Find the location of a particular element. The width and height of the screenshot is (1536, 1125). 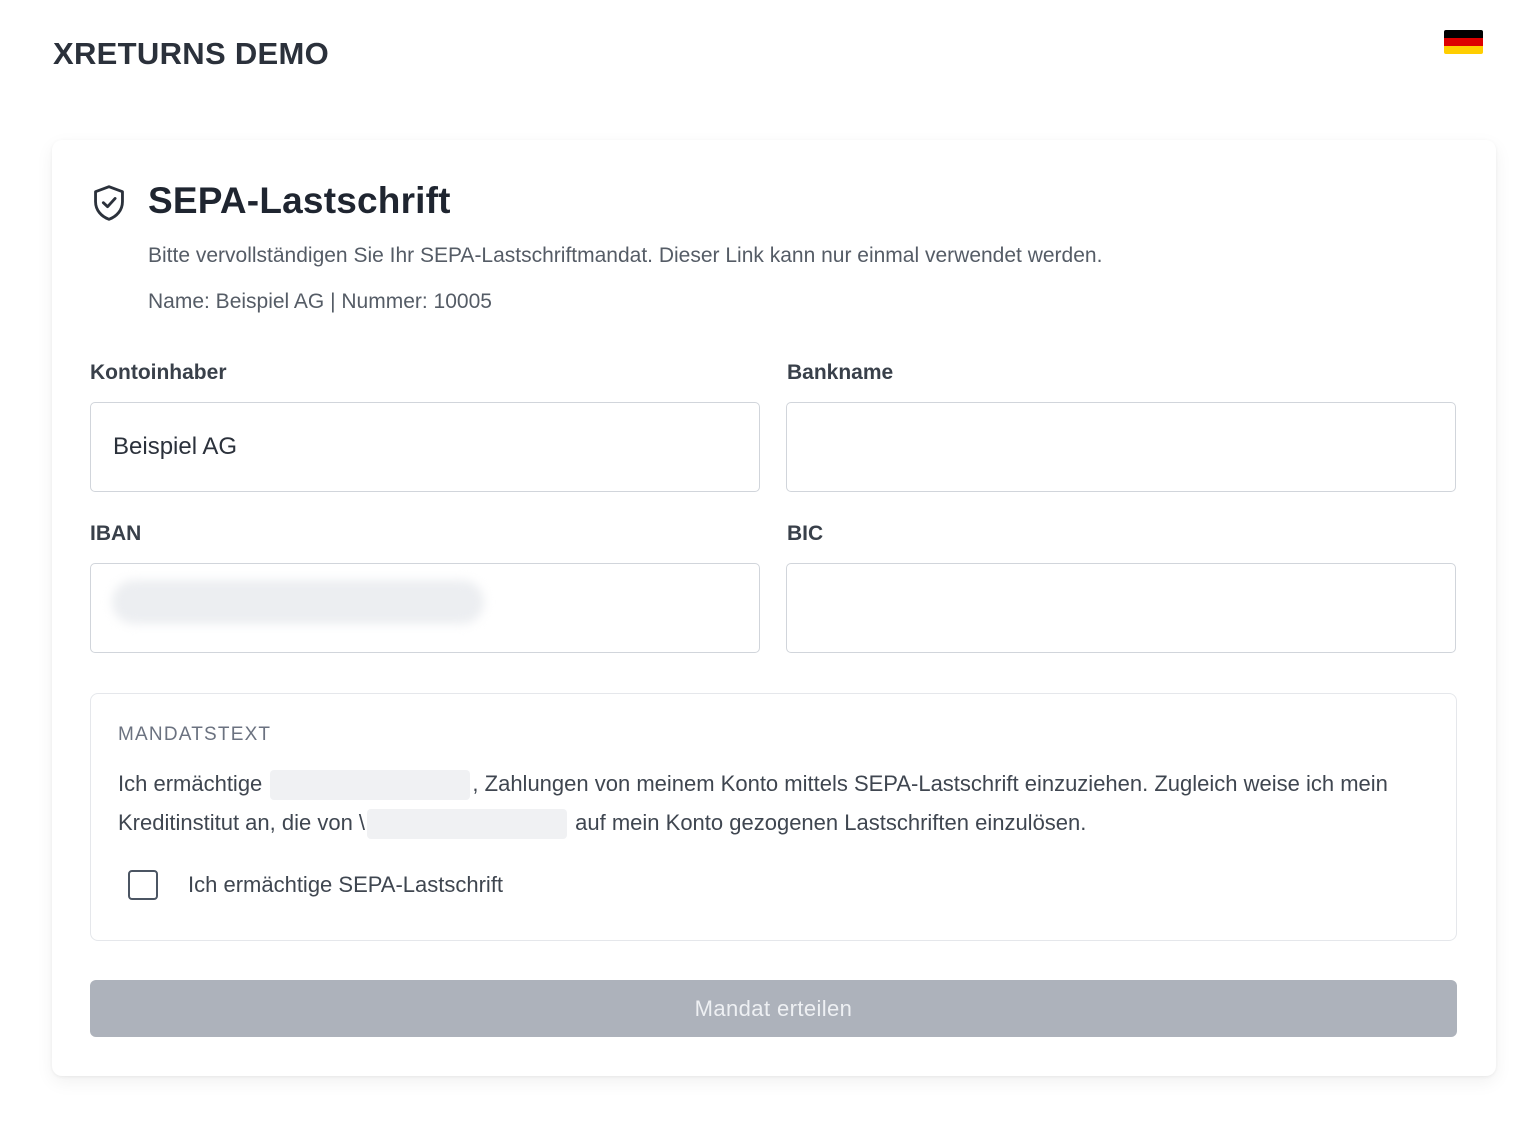

bank-name-label: Bankname is located at coordinates (840, 372).